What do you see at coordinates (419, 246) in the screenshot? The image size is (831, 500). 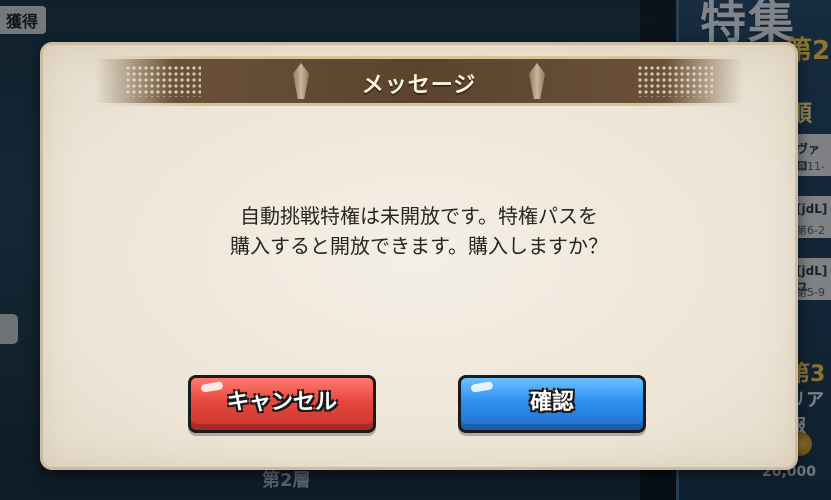 I see `message-line: 購入すると開放できます。購入しますか？` at bounding box center [419, 246].